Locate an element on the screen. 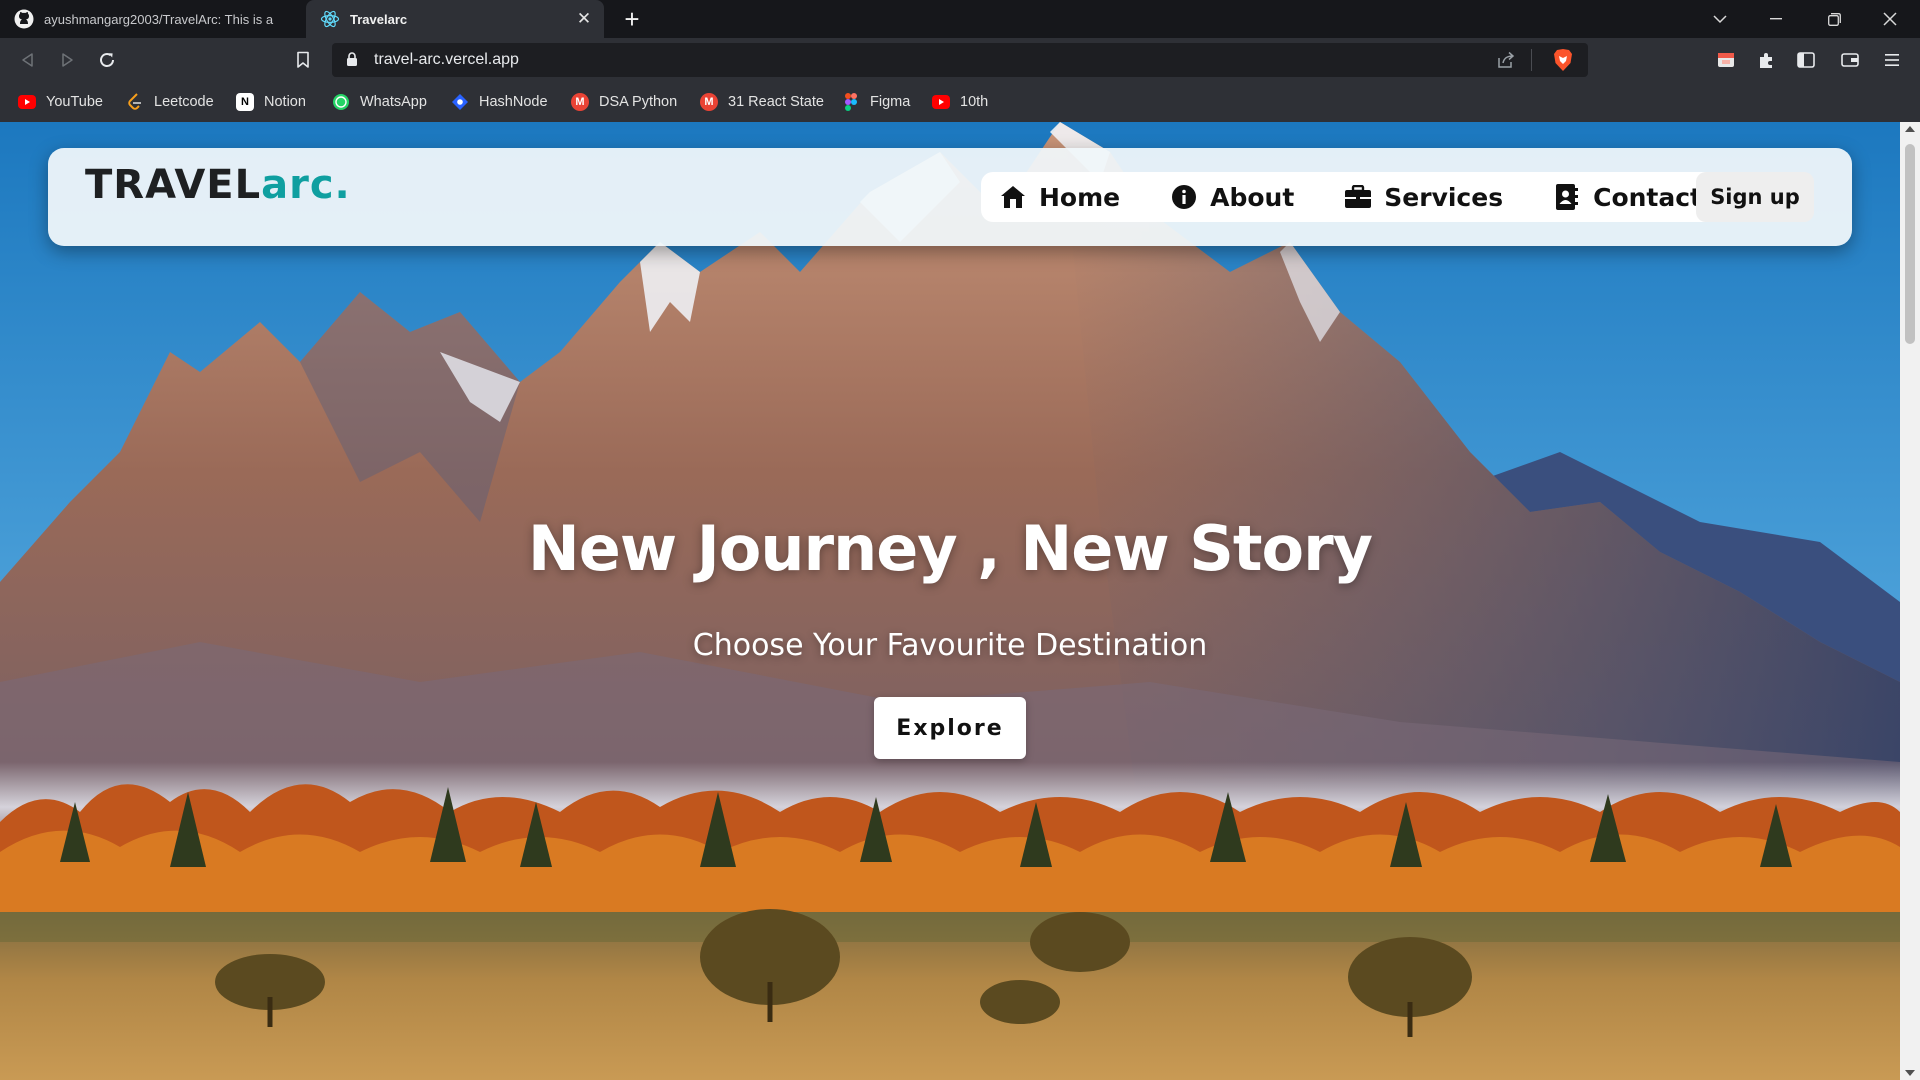 This screenshot has height=1080, width=1920. bookmark-leetcode: Leetcode is located at coordinates (170, 102).